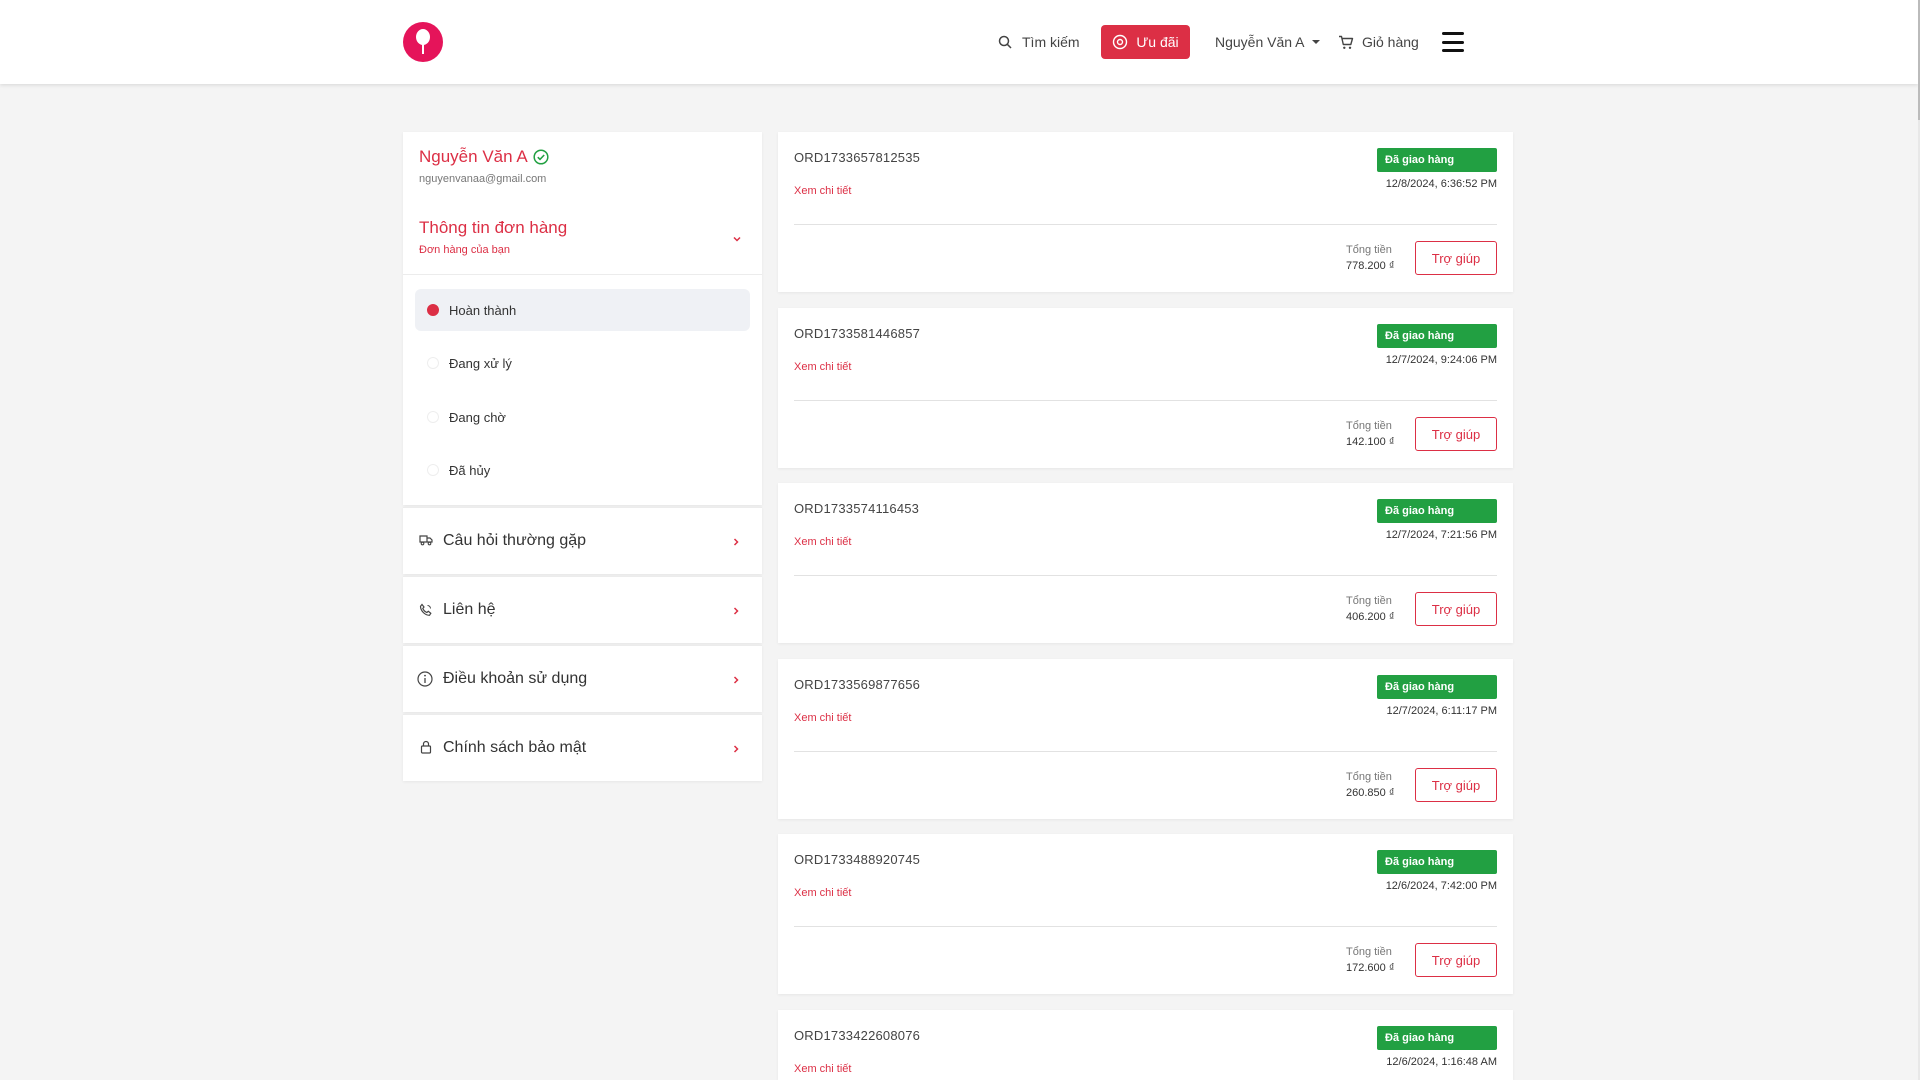 The image size is (1920, 1080). I want to click on caret-down-icon, so click(1315, 42).